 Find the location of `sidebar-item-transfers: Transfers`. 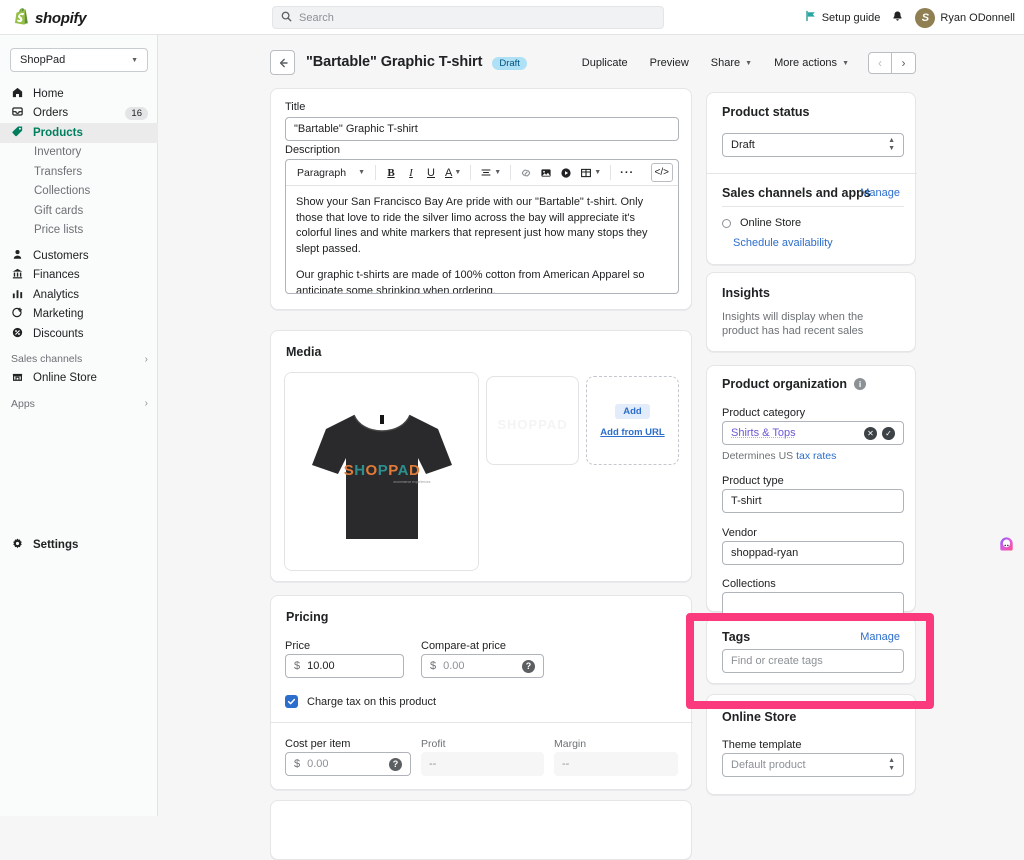

sidebar-item-transfers: Transfers is located at coordinates (79, 172).